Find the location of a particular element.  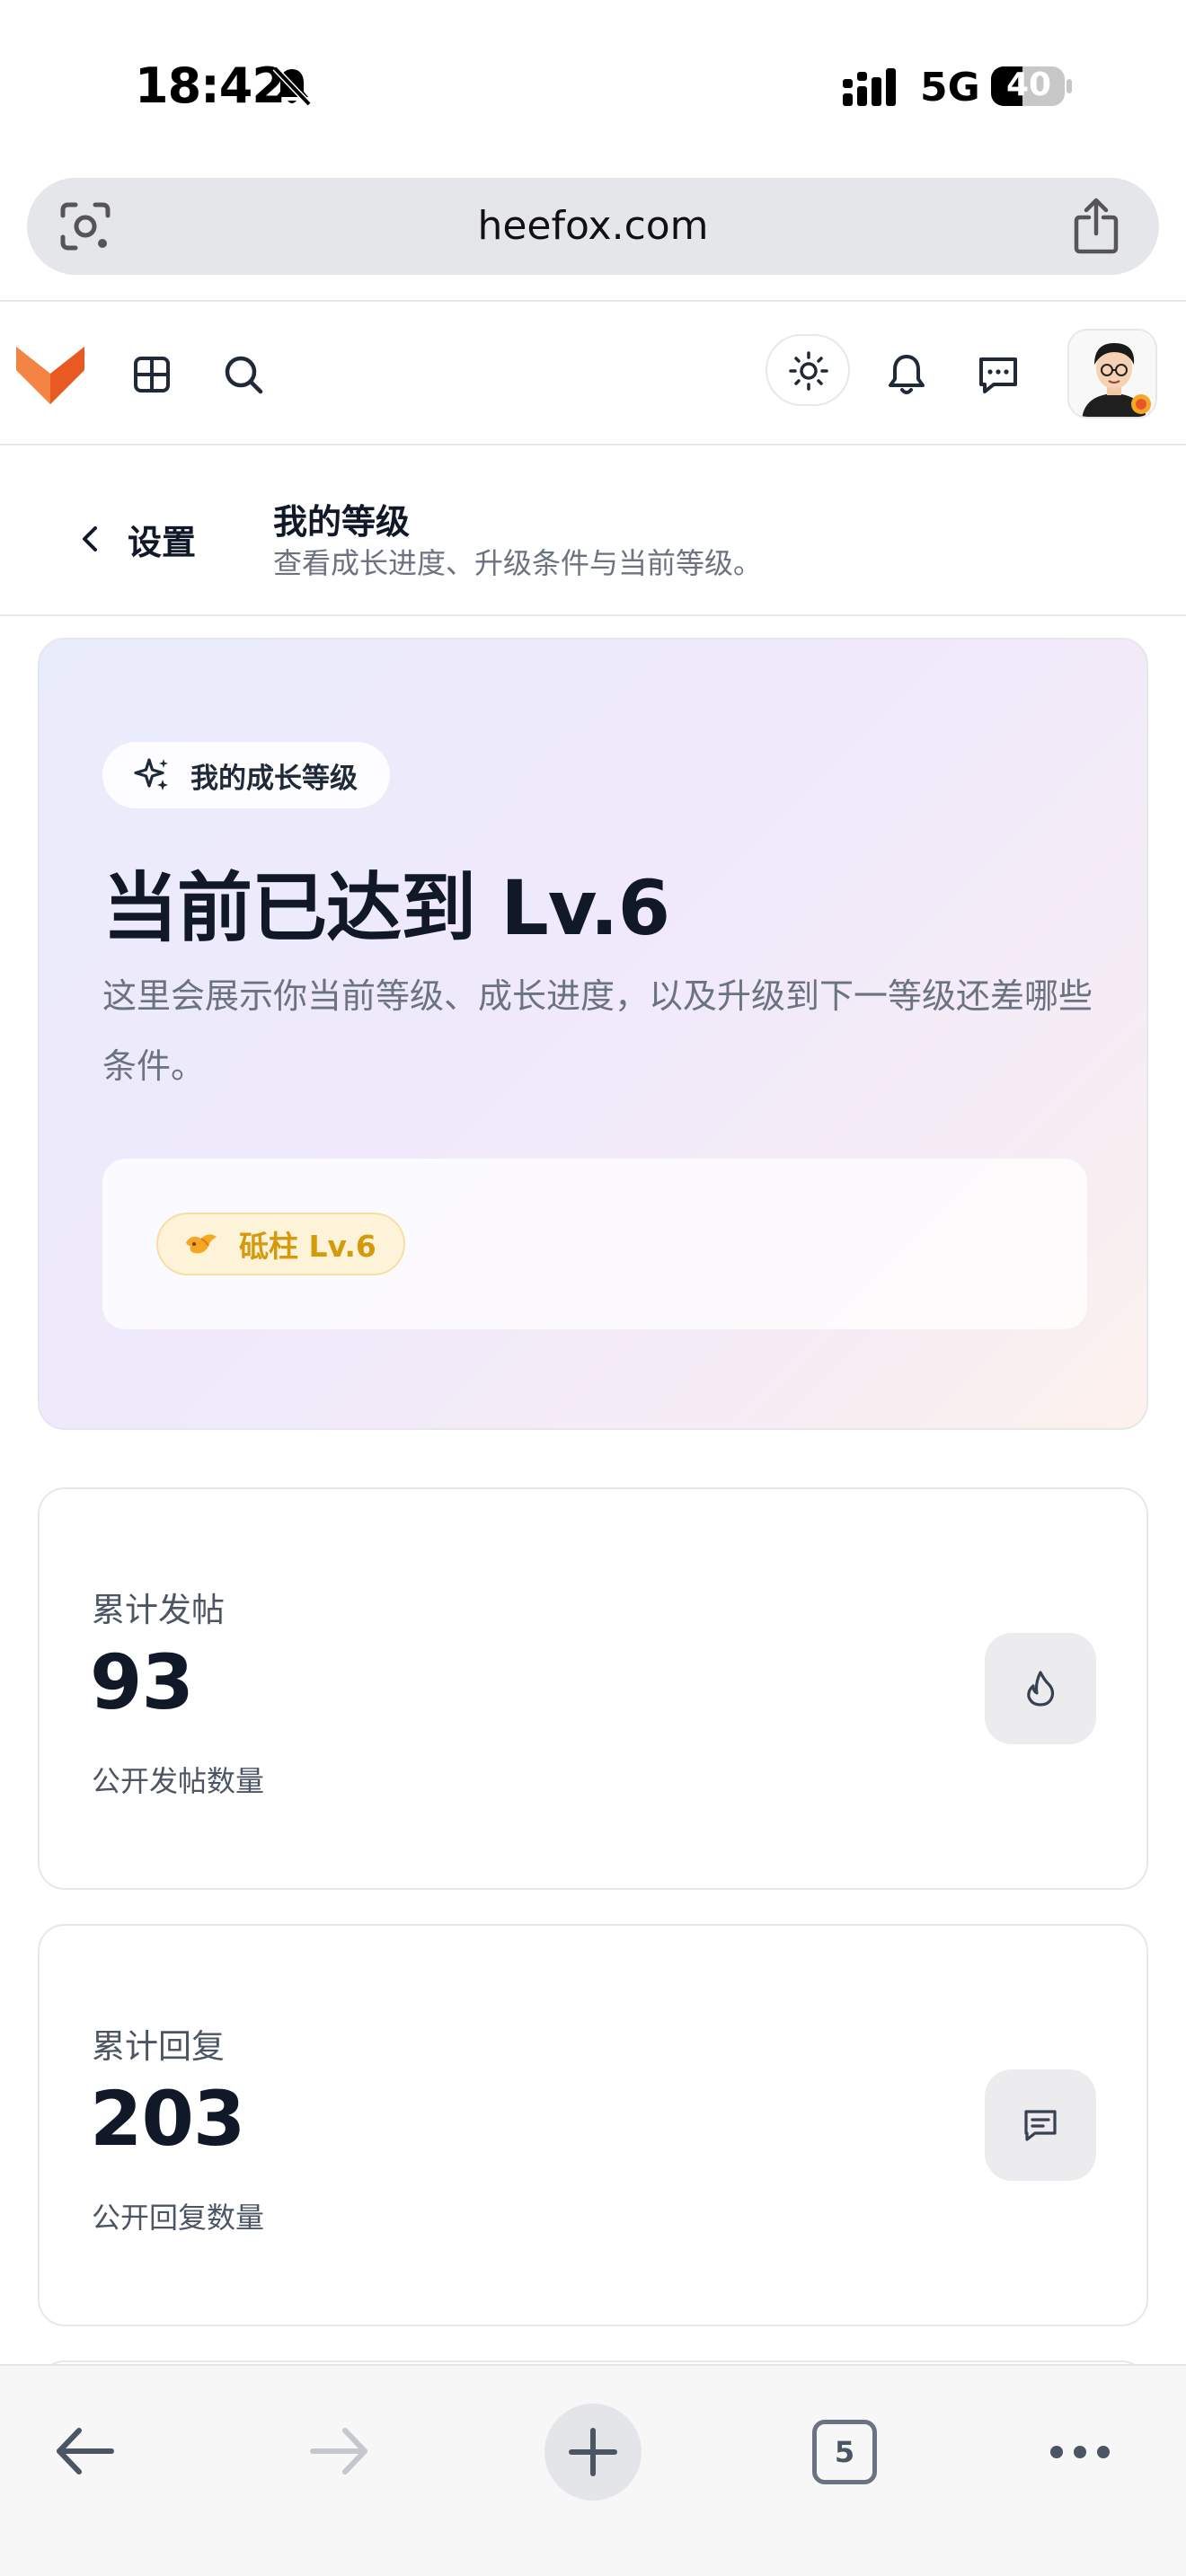

network-label: 5G is located at coordinates (950, 87).